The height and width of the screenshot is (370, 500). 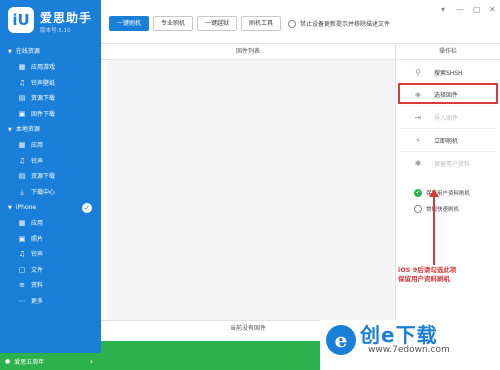 I want to click on keep-data-button: ✱ 保留用户资料, so click(x=448, y=163).